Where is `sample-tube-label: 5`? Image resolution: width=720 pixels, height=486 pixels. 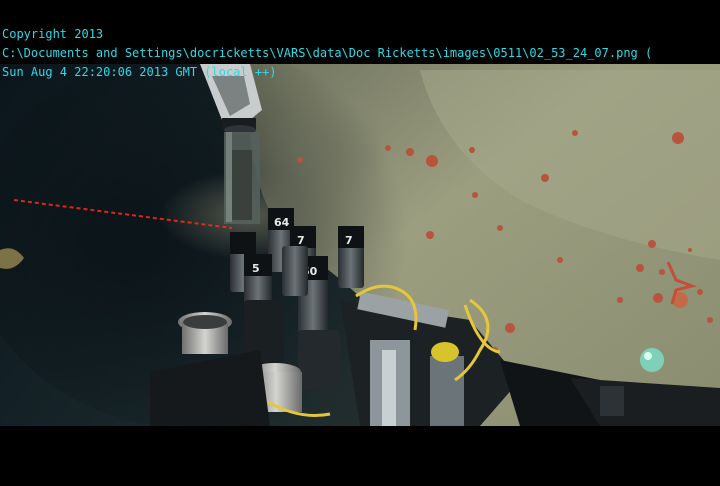 sample-tube-label: 5 is located at coordinates (256, 268).